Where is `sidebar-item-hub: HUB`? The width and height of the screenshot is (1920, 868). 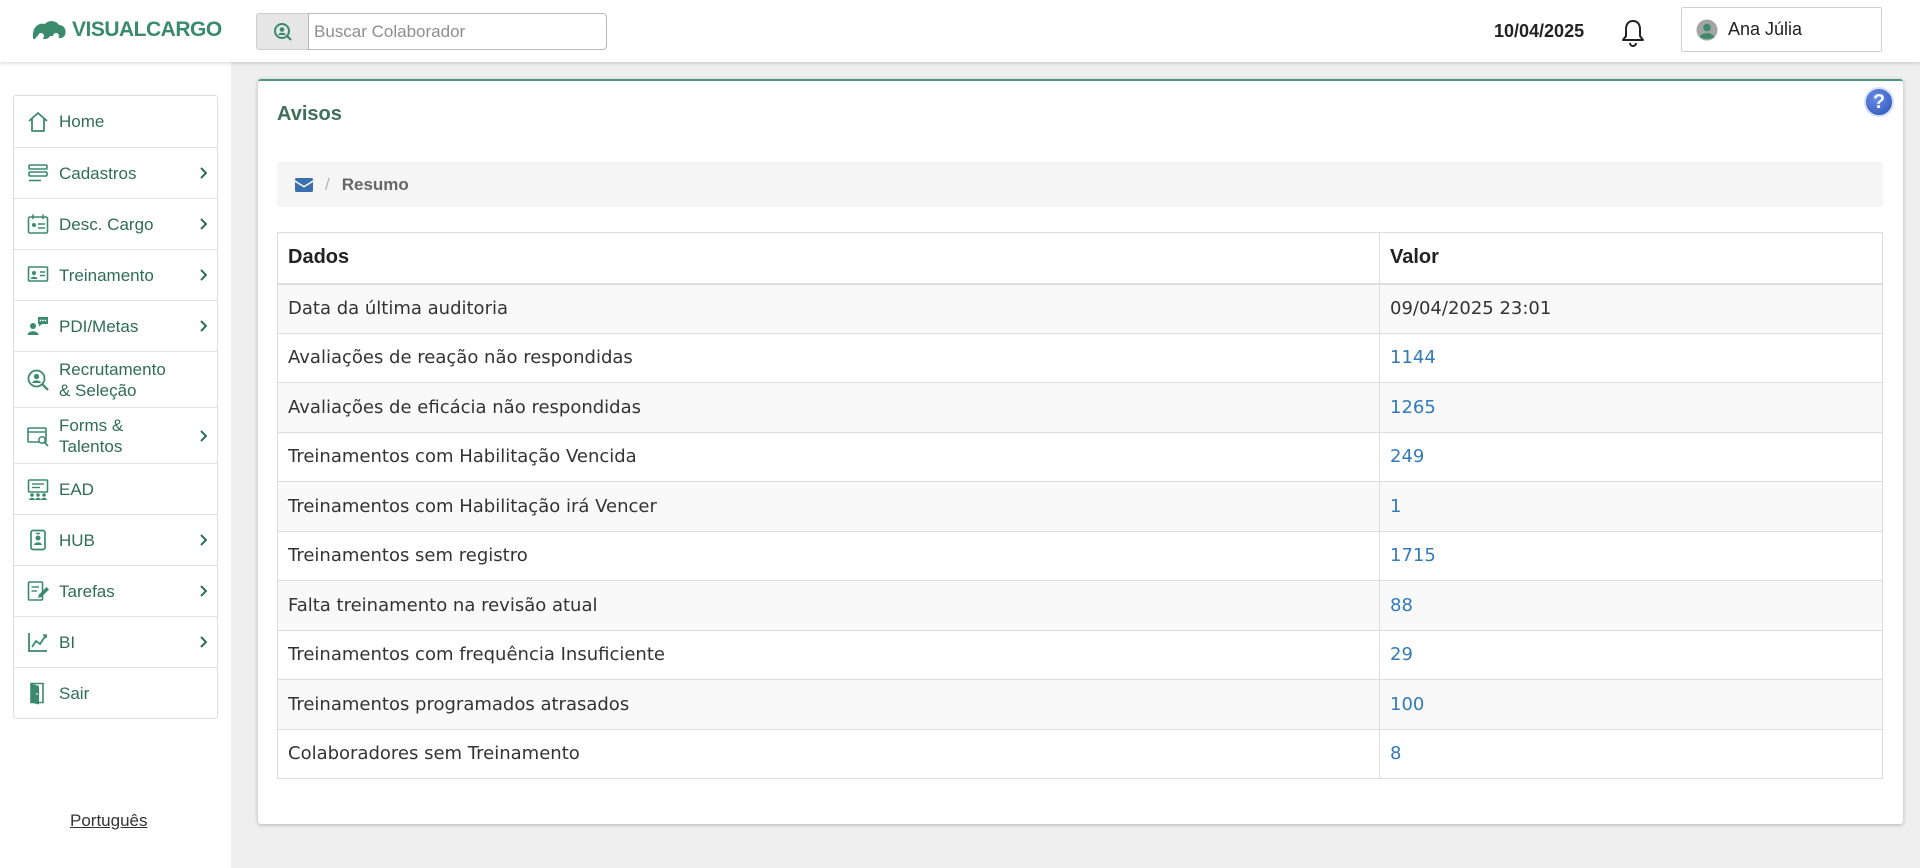 sidebar-item-hub: HUB is located at coordinates (115, 539).